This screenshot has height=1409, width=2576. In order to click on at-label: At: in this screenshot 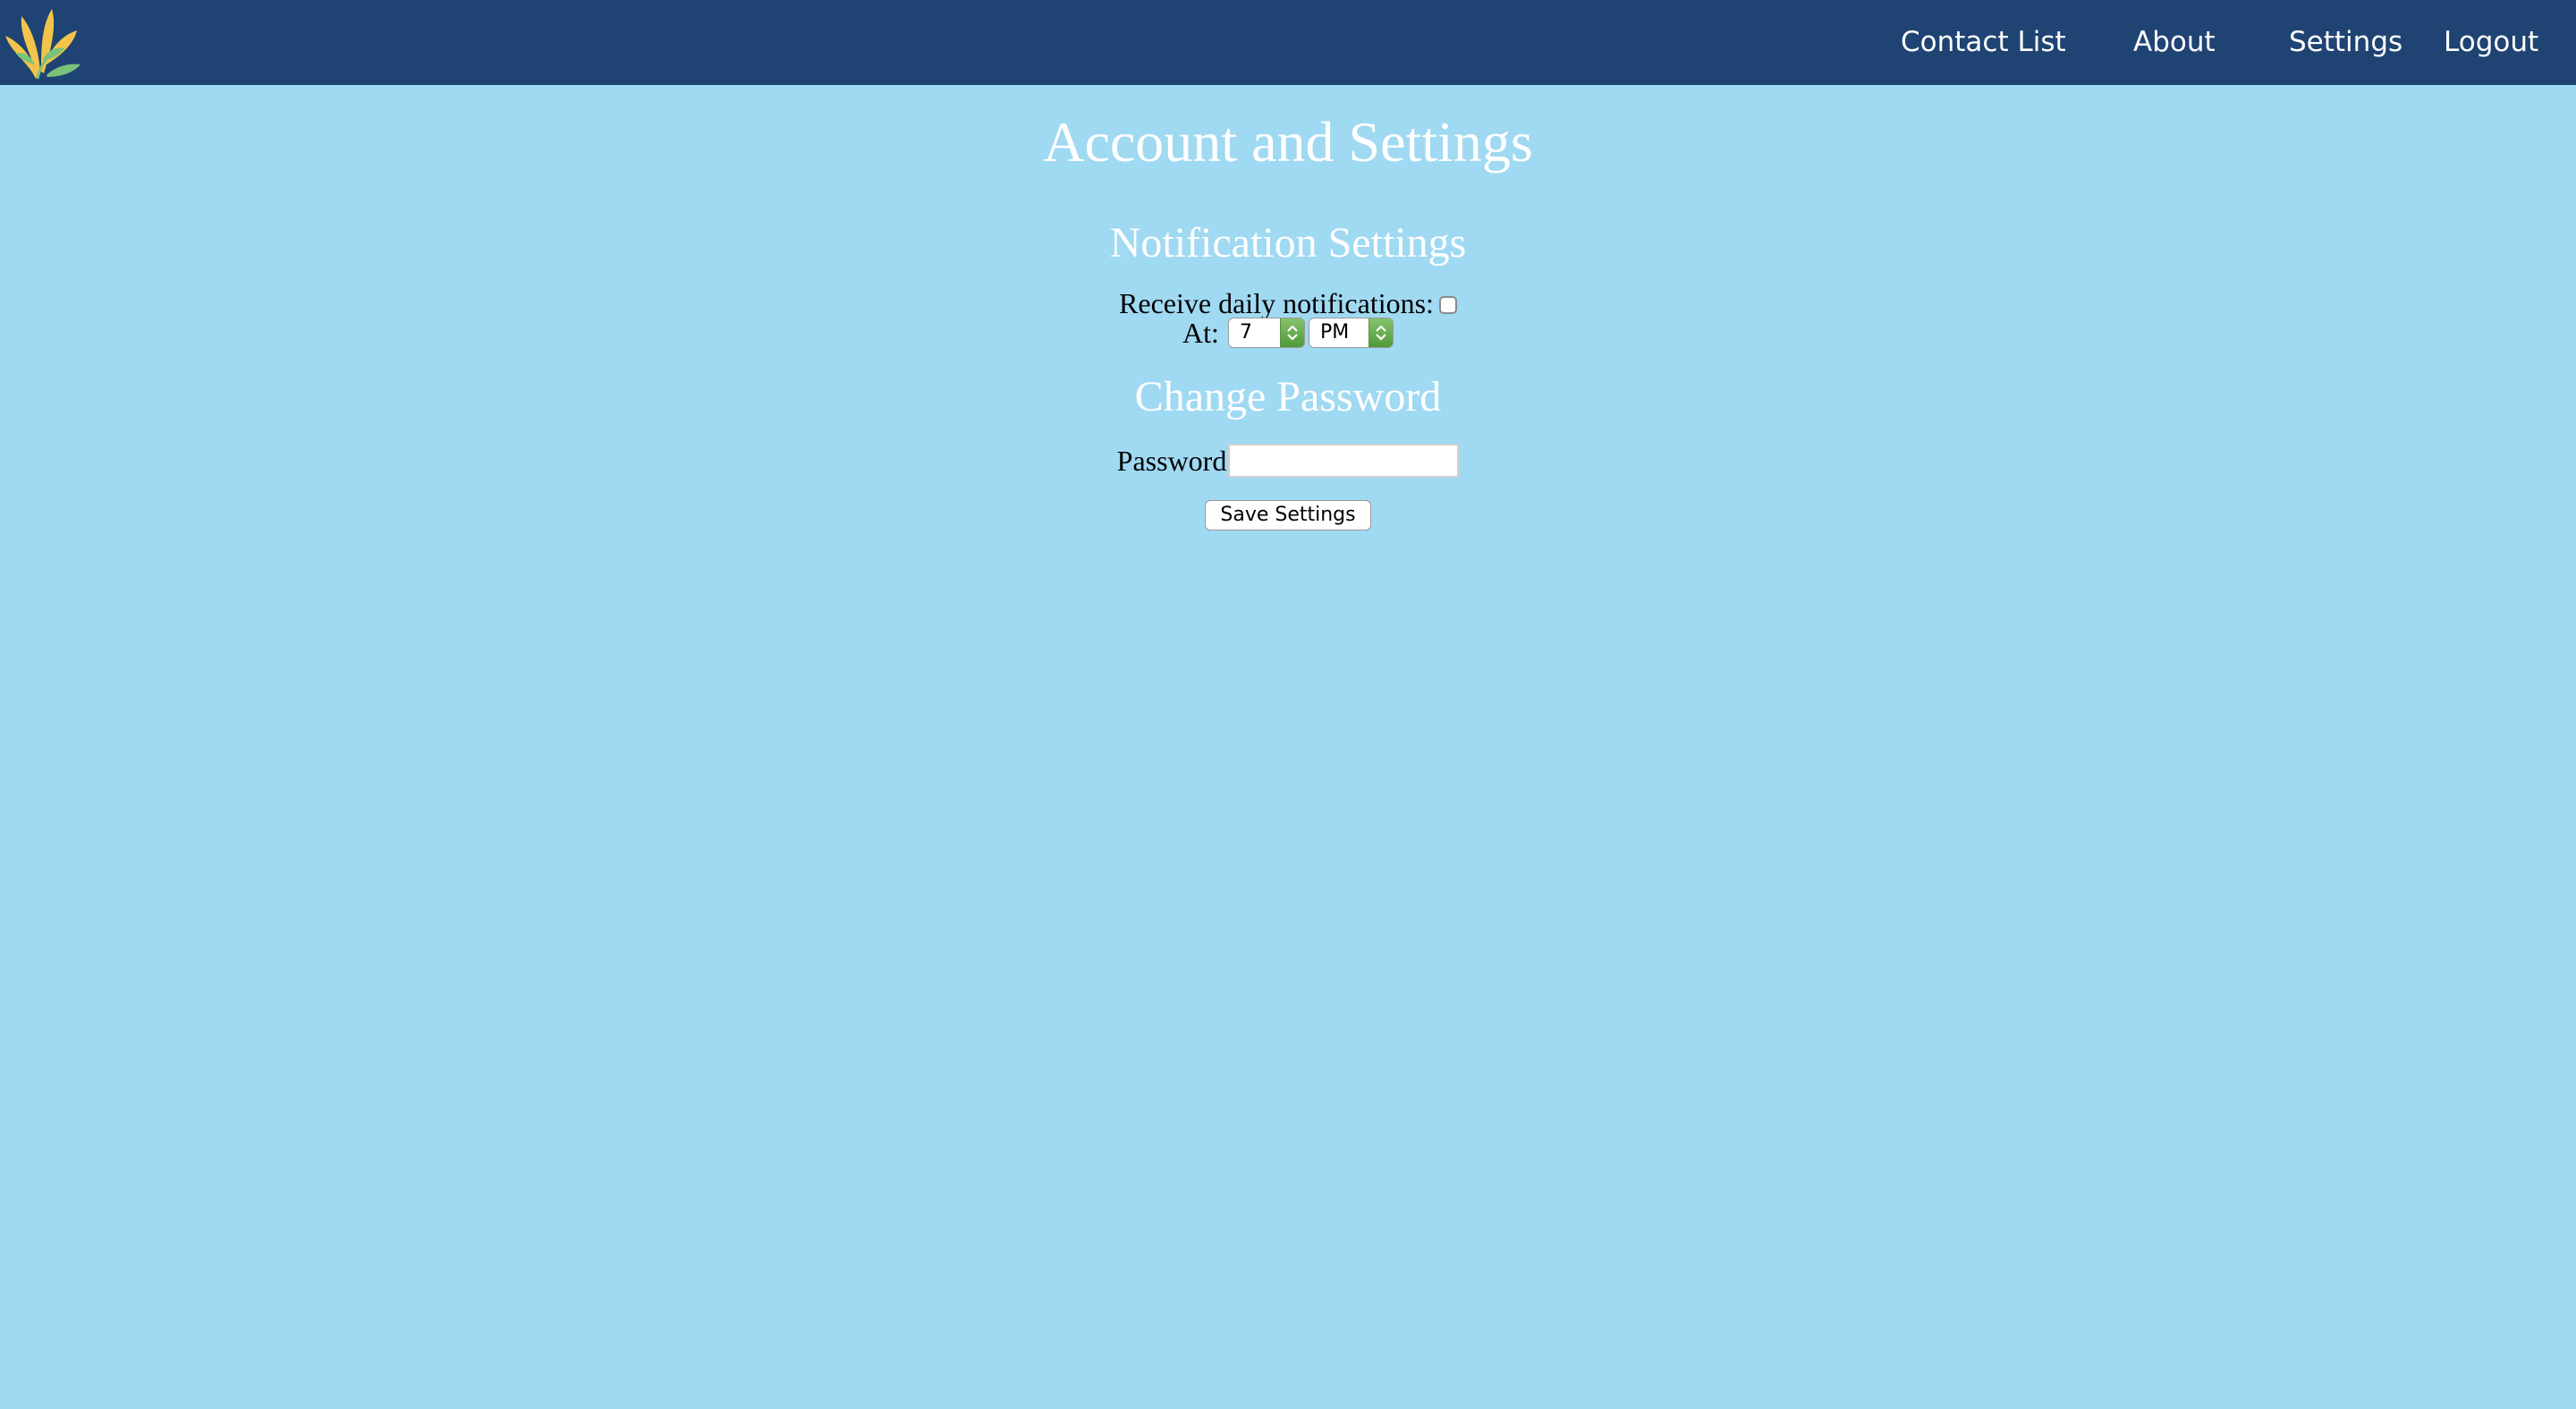, I will do `click(1200, 333)`.